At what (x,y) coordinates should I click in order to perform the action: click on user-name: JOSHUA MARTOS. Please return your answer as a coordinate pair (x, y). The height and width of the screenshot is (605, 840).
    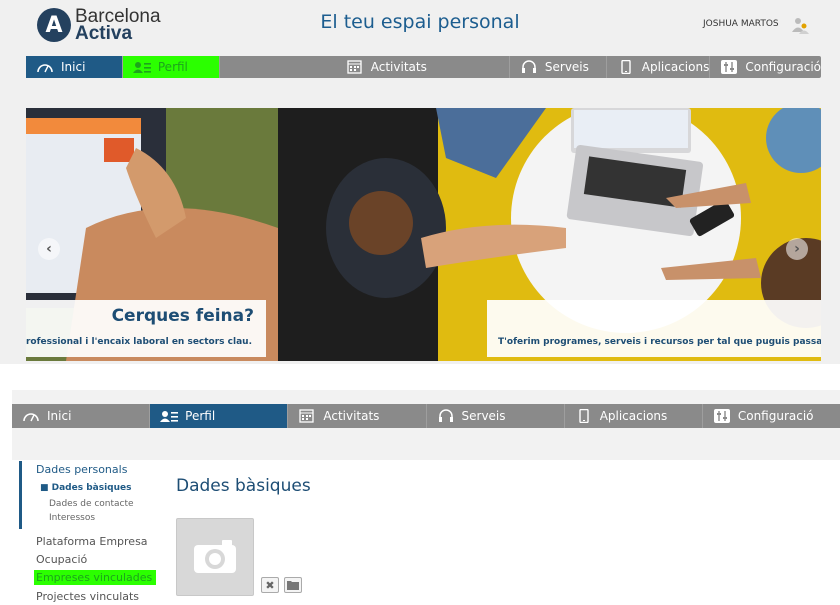
    Looking at the image, I should click on (741, 24).